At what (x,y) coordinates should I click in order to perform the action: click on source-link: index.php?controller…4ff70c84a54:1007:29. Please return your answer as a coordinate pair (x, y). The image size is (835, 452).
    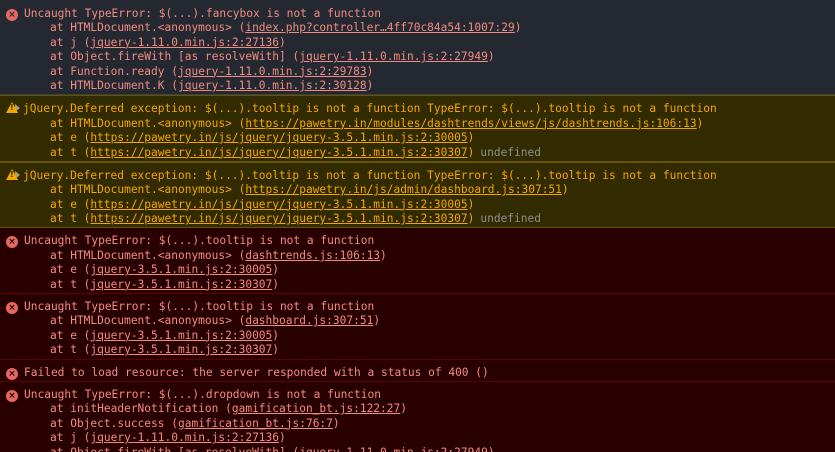
    Looking at the image, I should click on (379, 27).